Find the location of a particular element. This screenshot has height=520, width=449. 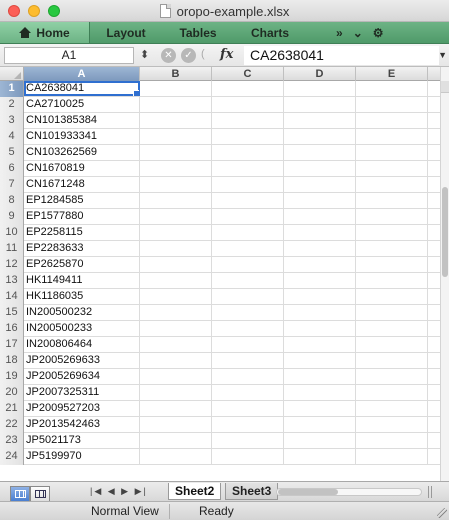

cell-column-a: HK1186035 is located at coordinates (82, 296).